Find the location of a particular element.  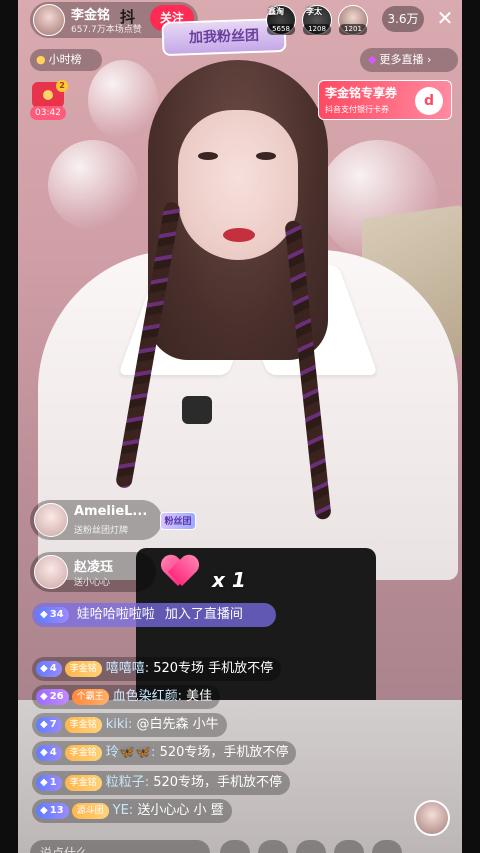

viewer-score: 1201 is located at coordinates (353, 29).